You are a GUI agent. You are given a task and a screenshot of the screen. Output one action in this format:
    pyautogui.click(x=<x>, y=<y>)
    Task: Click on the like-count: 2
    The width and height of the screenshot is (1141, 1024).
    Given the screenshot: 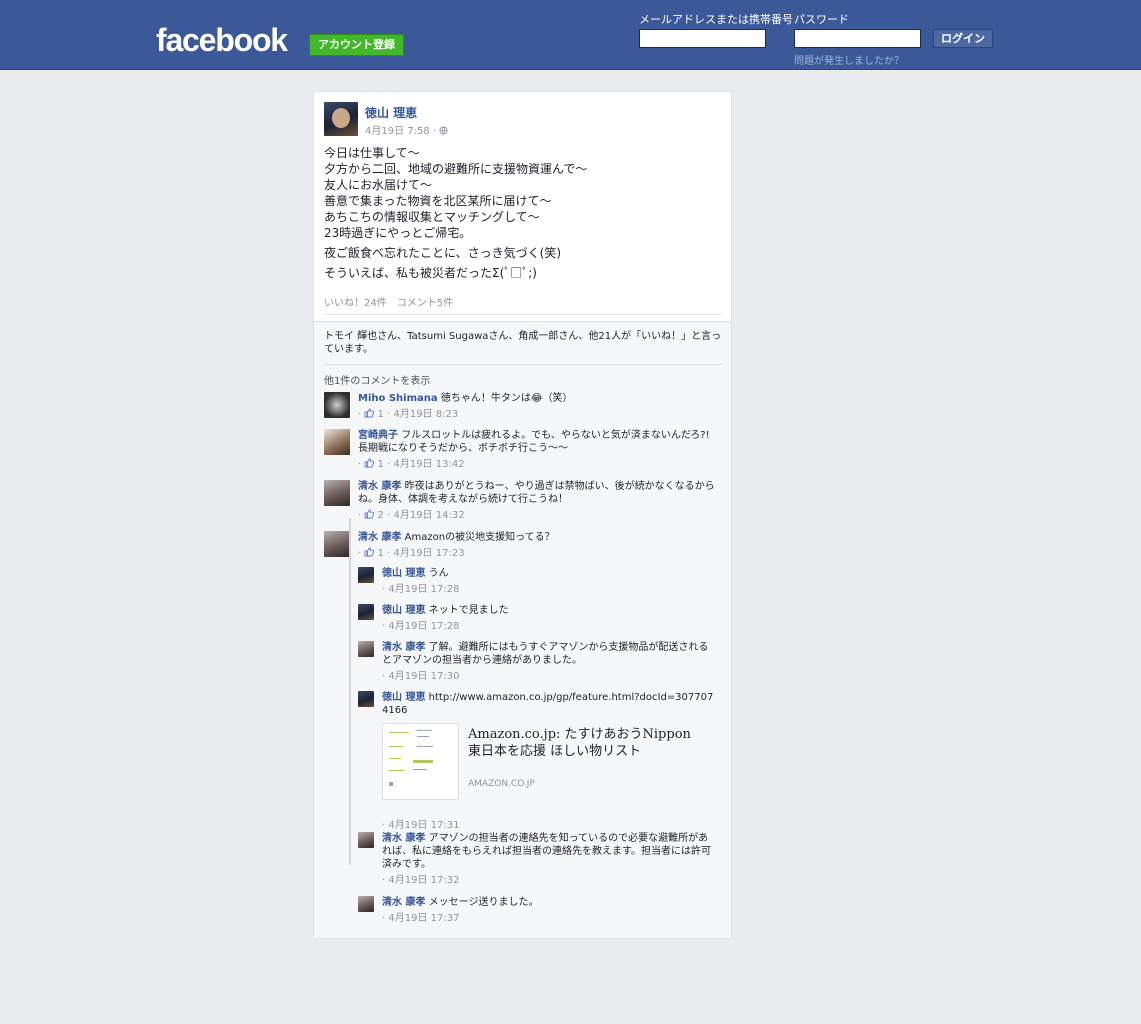 What is the action you would take?
    pyautogui.click(x=381, y=515)
    